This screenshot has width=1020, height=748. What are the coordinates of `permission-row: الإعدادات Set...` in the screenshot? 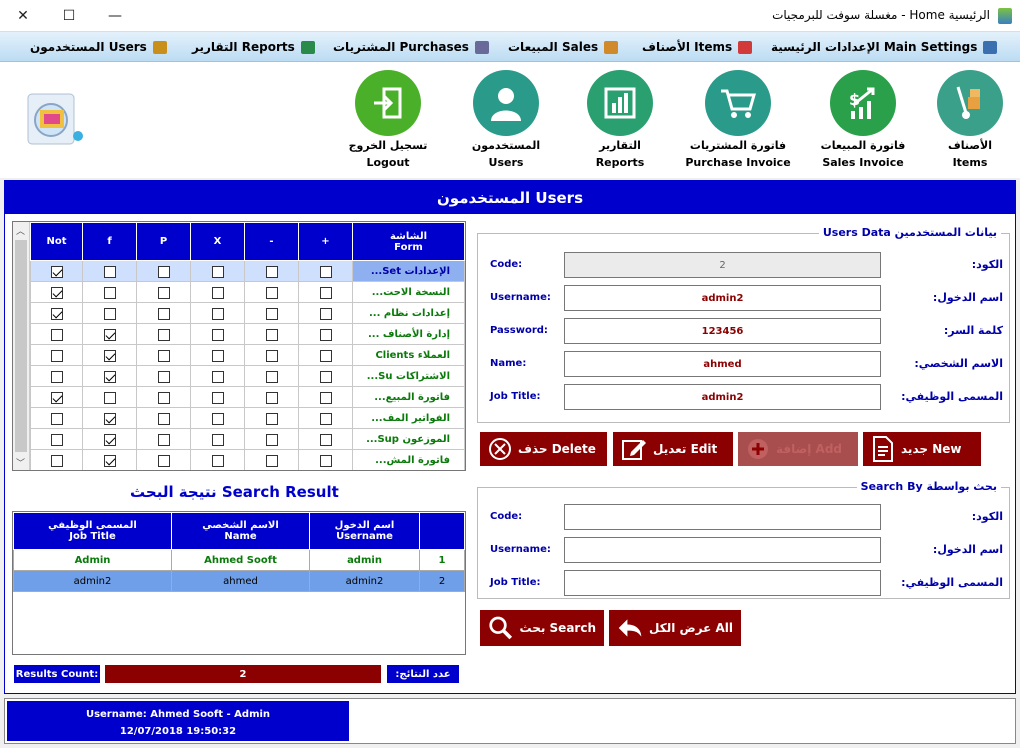 It's located at (247, 271).